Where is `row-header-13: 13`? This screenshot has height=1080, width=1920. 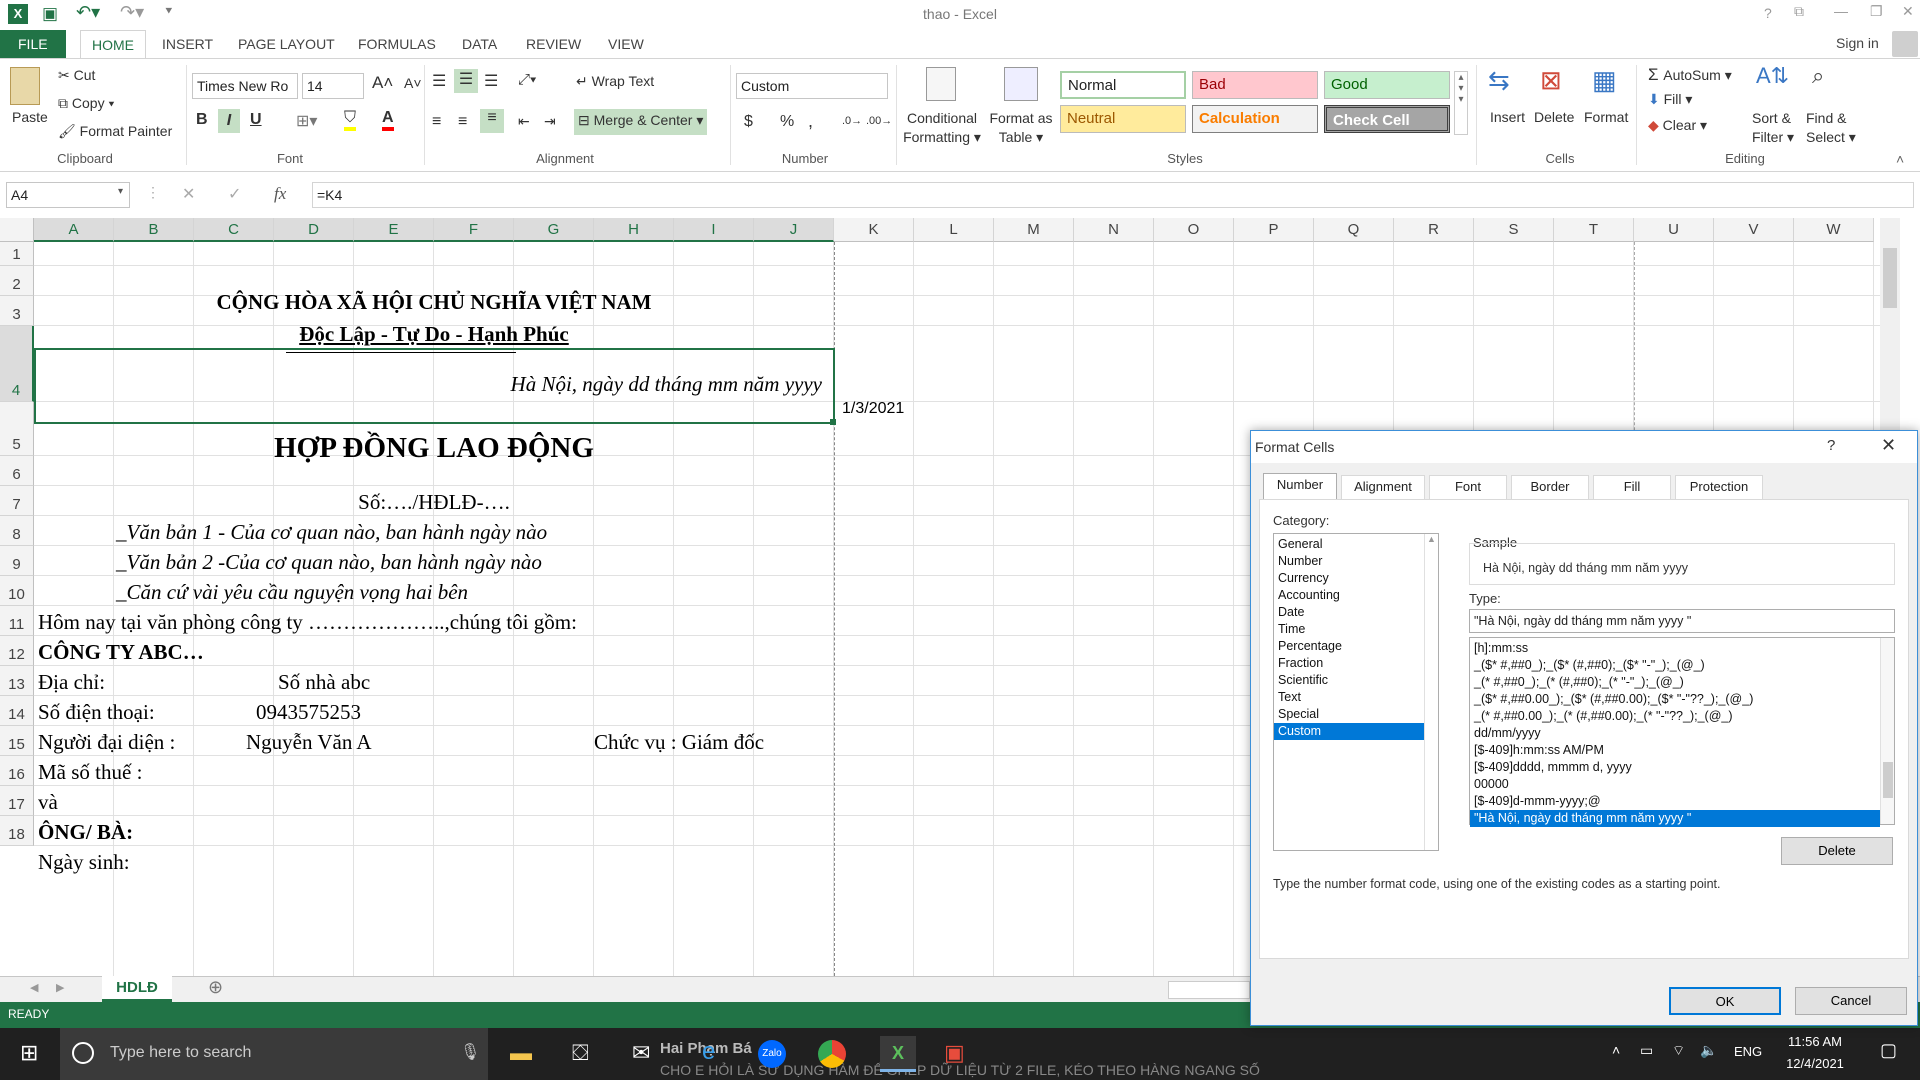 row-header-13: 13 is located at coordinates (17, 681).